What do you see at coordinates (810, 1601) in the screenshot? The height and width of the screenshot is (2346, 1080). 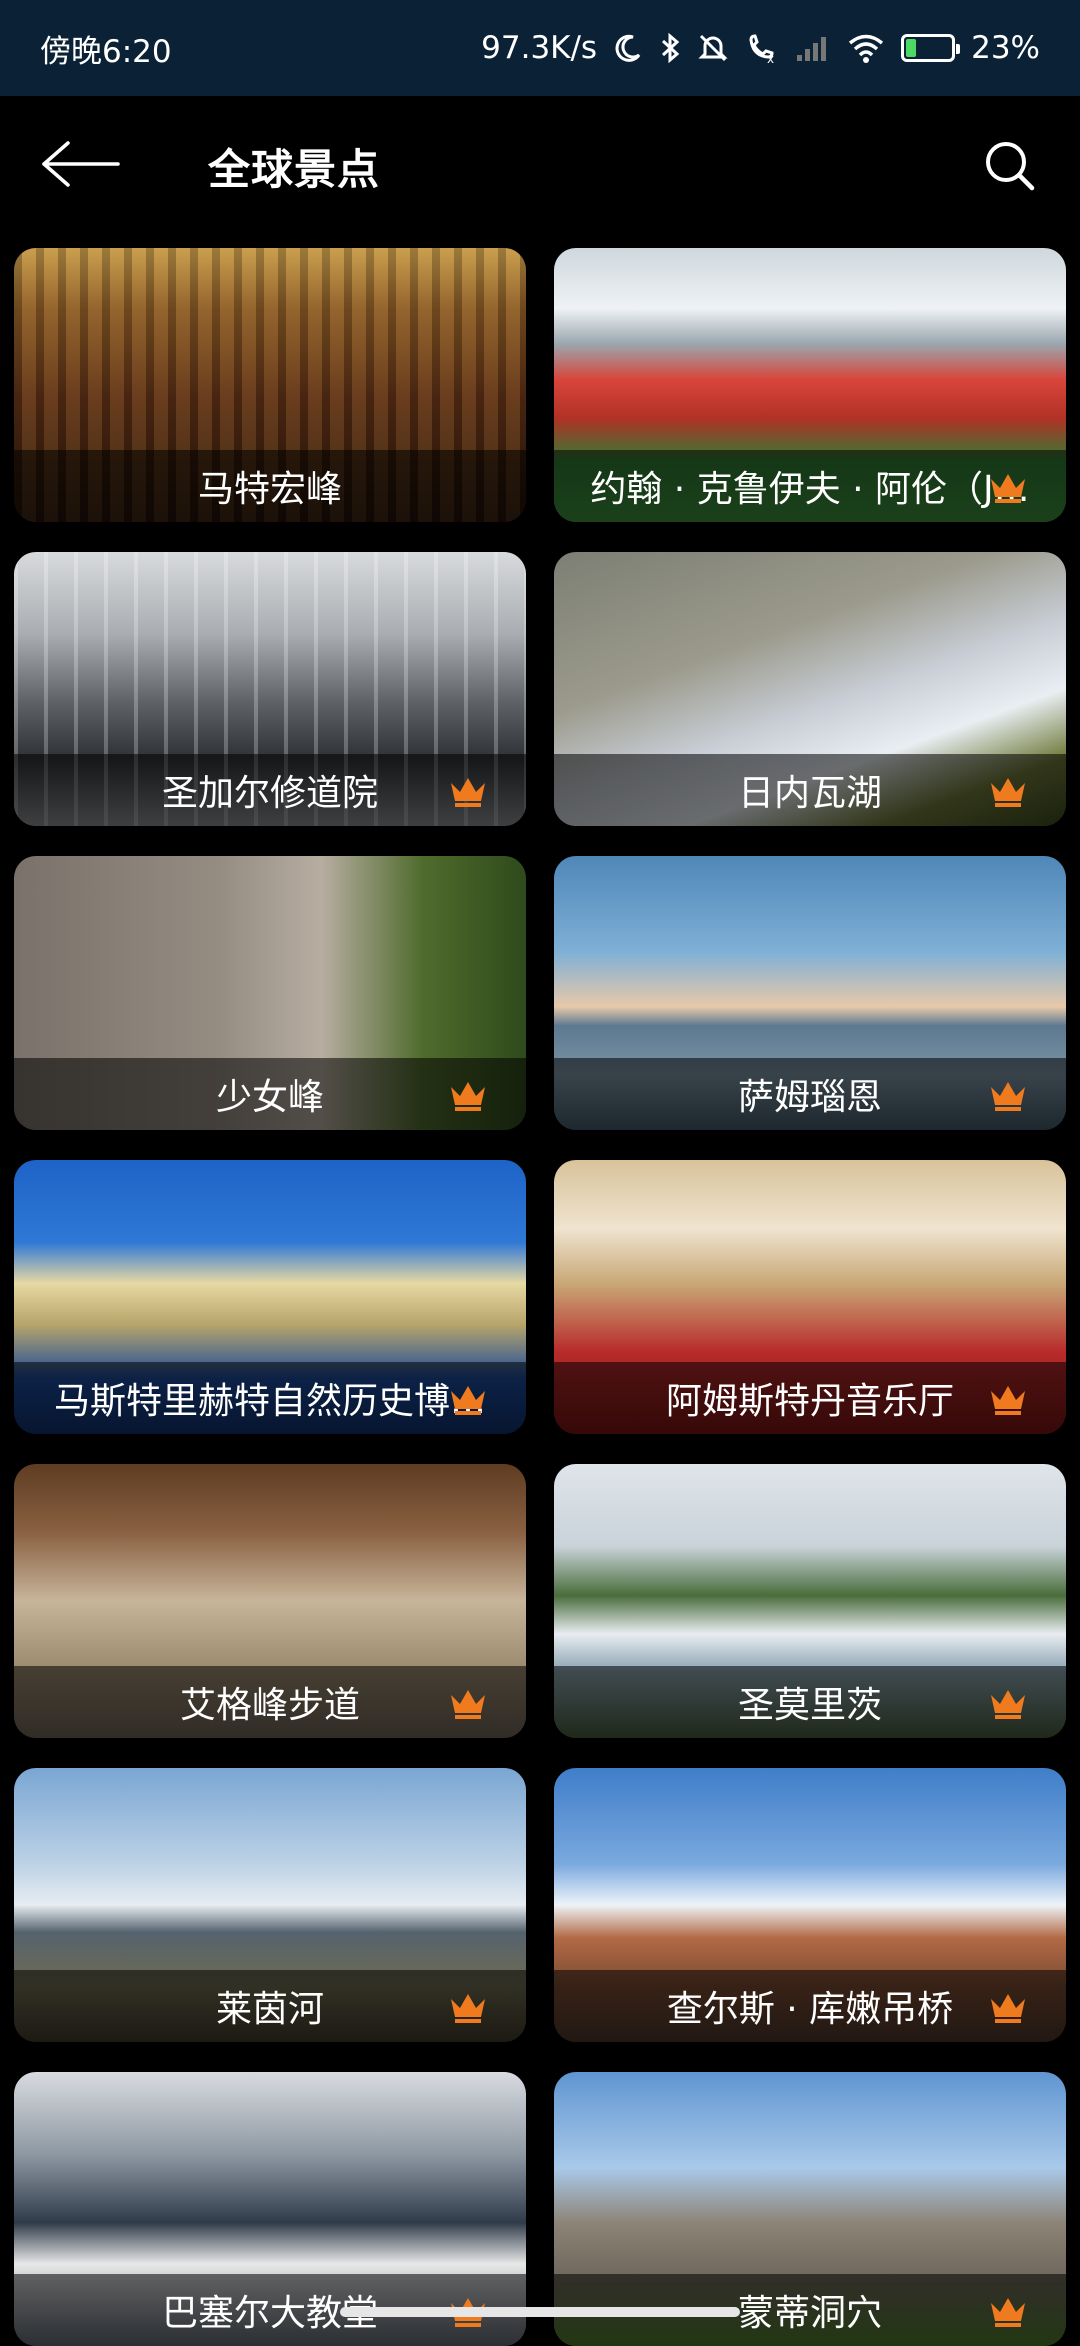 I see `place-card: 圣莫里茨` at bounding box center [810, 1601].